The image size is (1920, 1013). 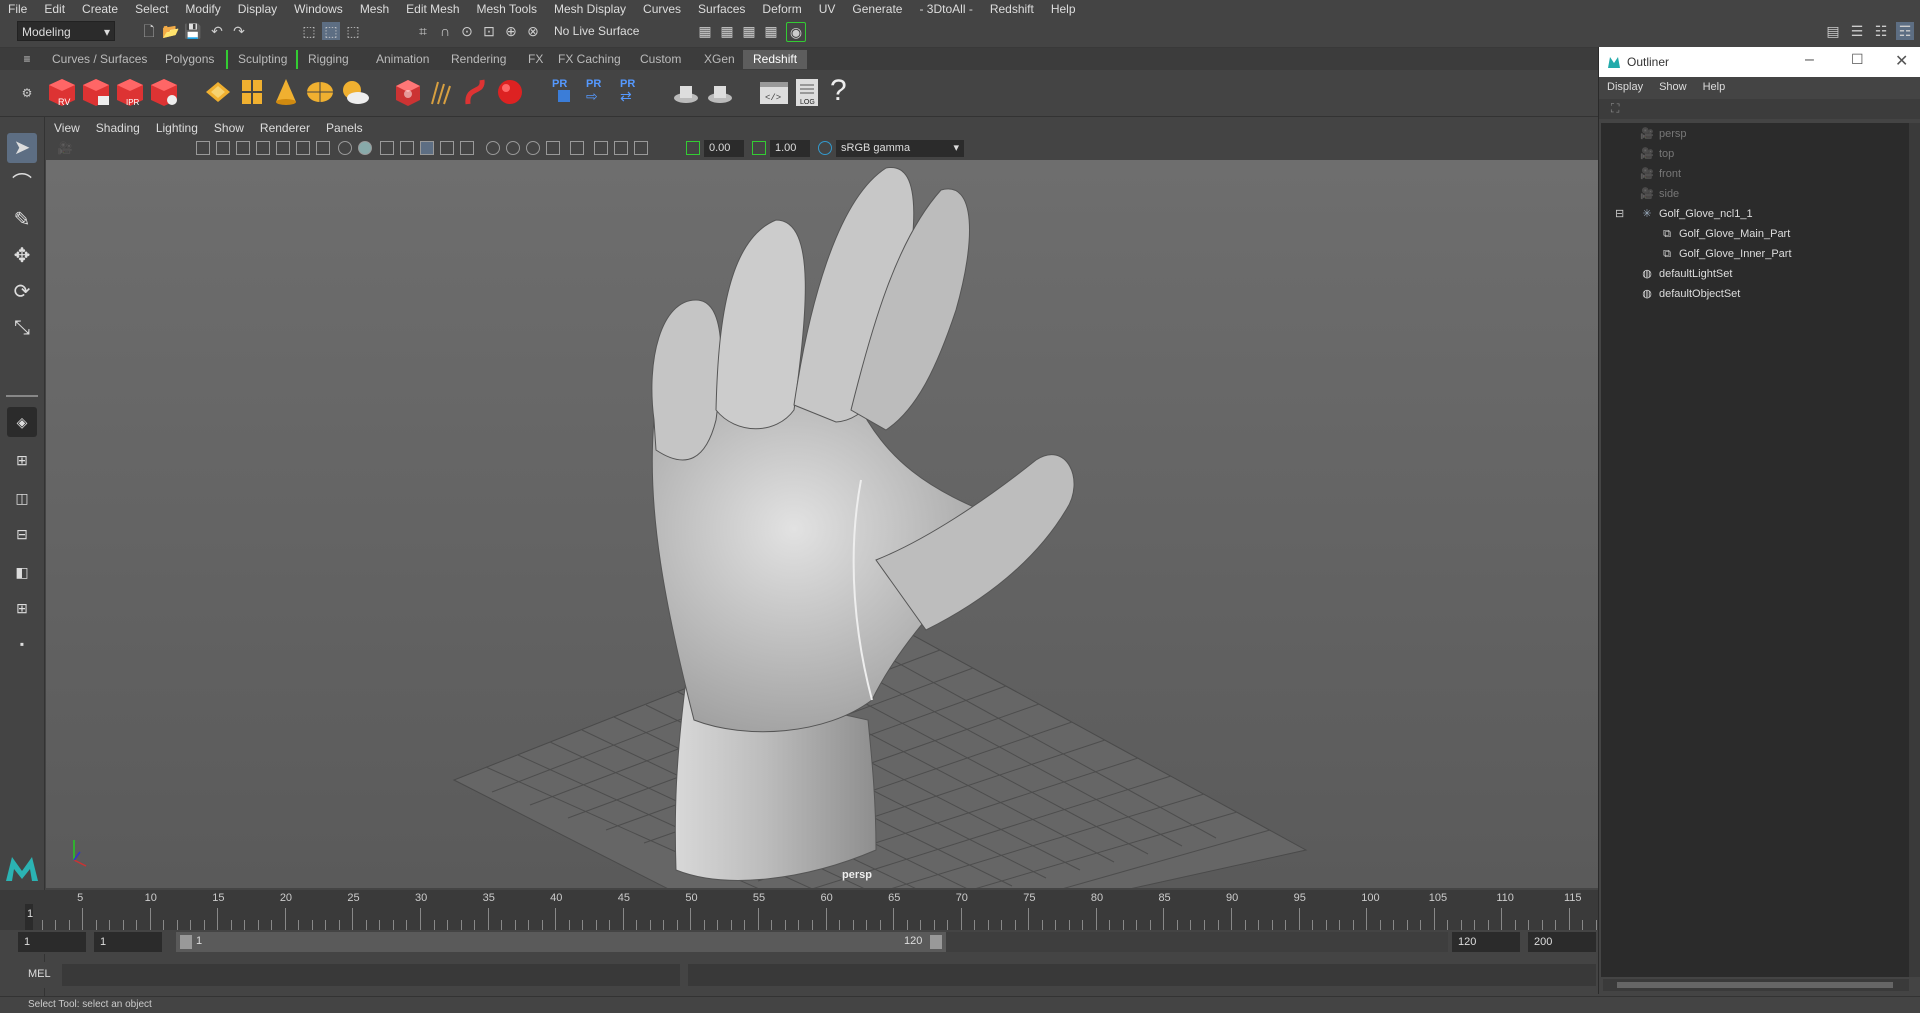 I want to click on range-start-handle, so click(x=186, y=942).